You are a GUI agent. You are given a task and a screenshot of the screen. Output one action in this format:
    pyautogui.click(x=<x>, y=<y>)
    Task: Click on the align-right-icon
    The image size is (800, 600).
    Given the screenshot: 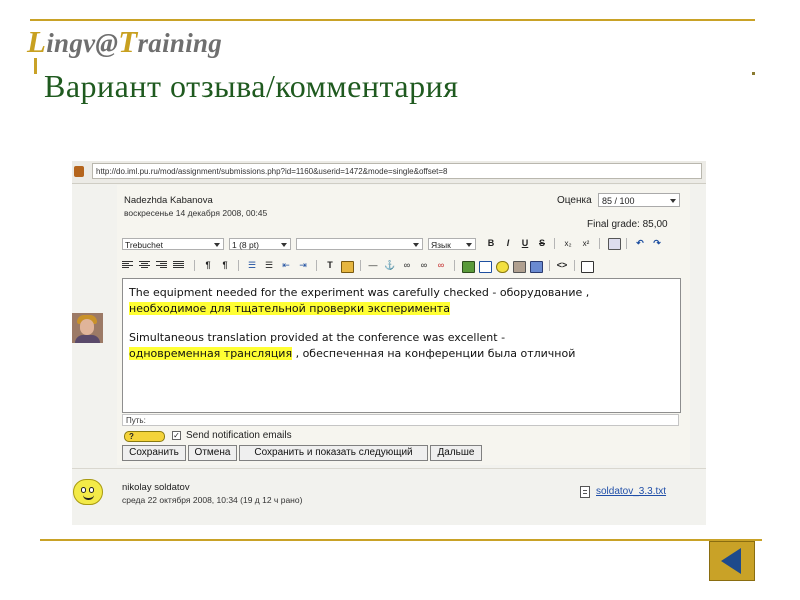 What is the action you would take?
    pyautogui.click(x=161, y=265)
    